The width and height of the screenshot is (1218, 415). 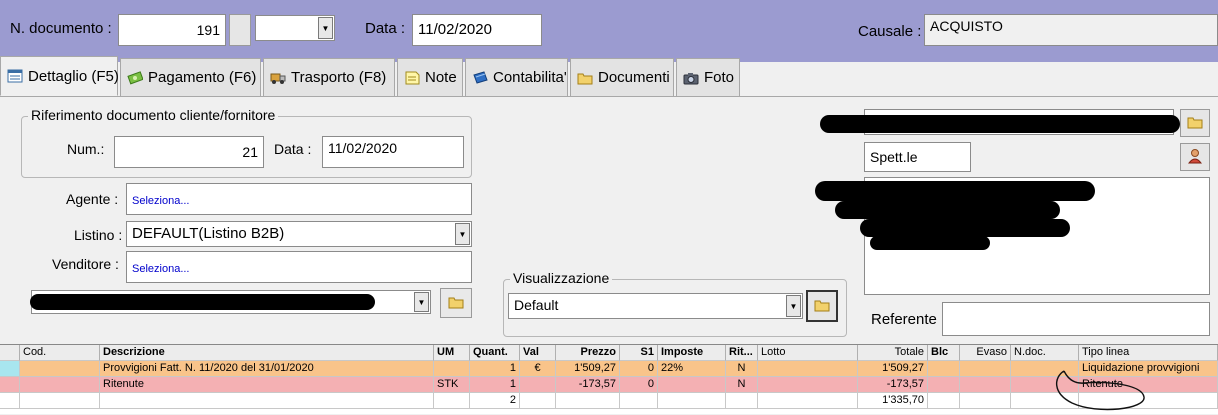 I want to click on note-icon, so click(x=412, y=78).